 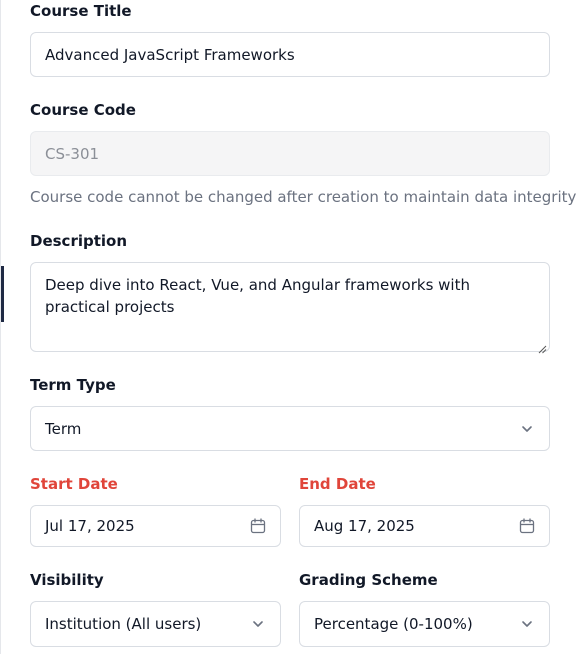 I want to click on visibility-value: Institution (All users), so click(x=123, y=624).